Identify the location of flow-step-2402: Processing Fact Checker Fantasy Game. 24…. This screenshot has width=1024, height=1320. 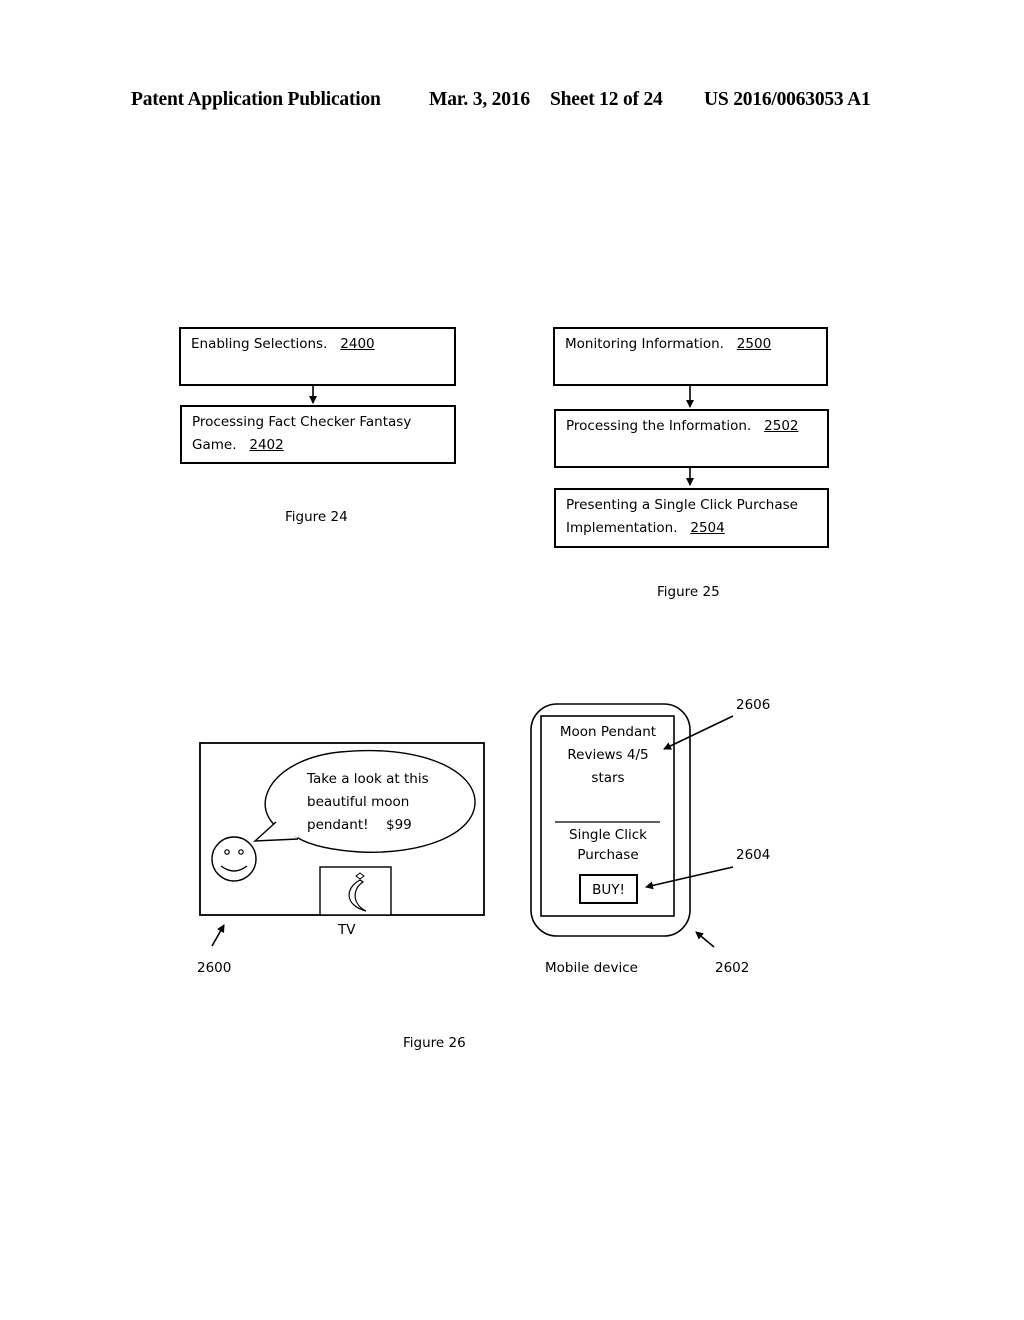
(318, 434).